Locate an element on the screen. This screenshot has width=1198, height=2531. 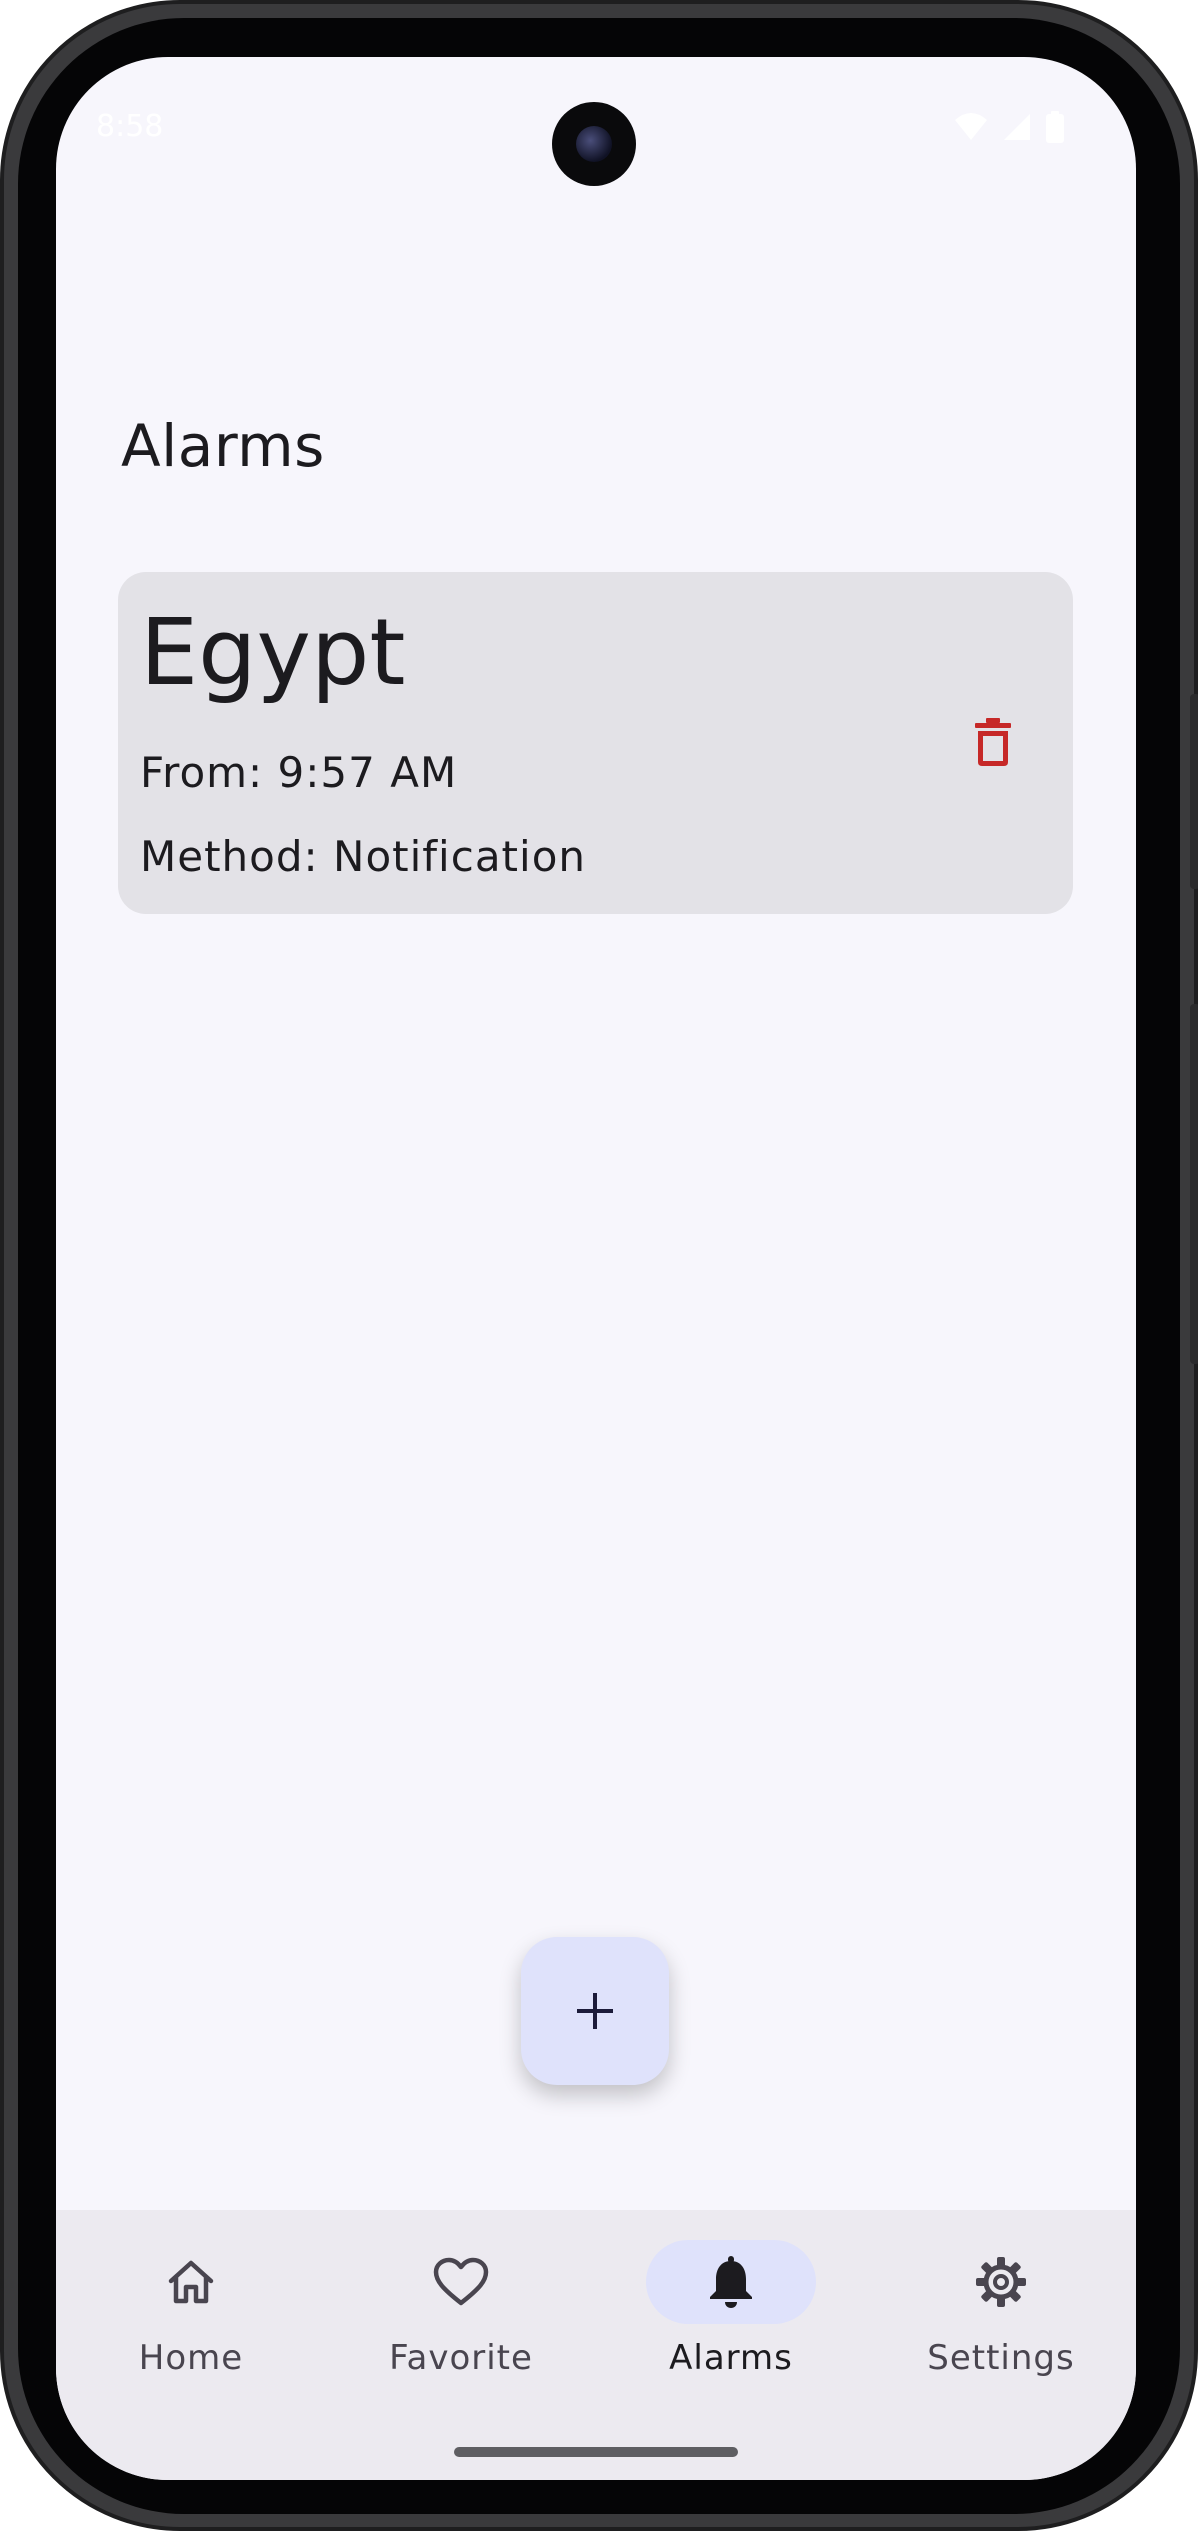
bottom-navigation: Home Favorite Alarms Settings is located at coordinates (596, 2345).